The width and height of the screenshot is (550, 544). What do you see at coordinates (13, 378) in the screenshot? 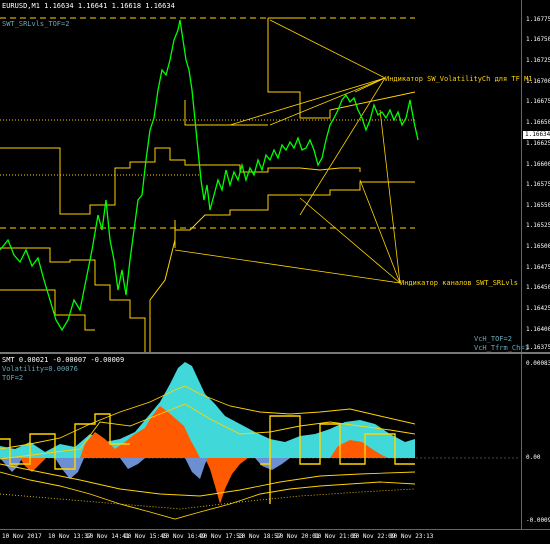
I see `tof-label: TOF=2` at bounding box center [13, 378].